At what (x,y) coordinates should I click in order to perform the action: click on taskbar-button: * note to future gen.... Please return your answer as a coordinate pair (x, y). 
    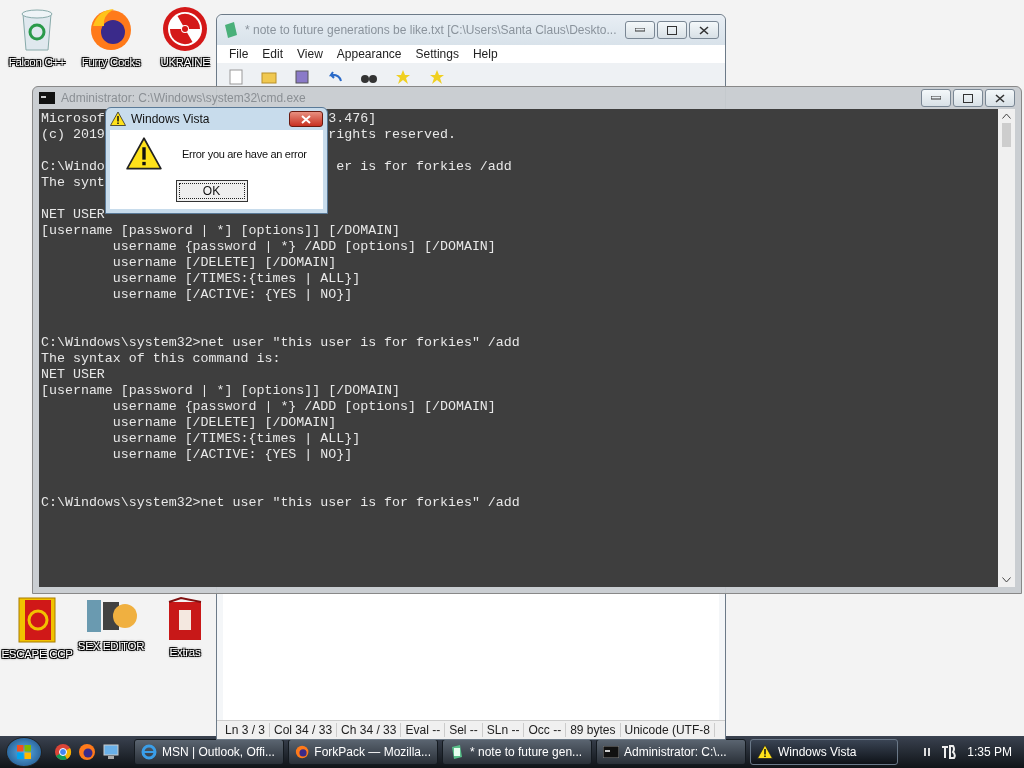
    Looking at the image, I should click on (517, 752).